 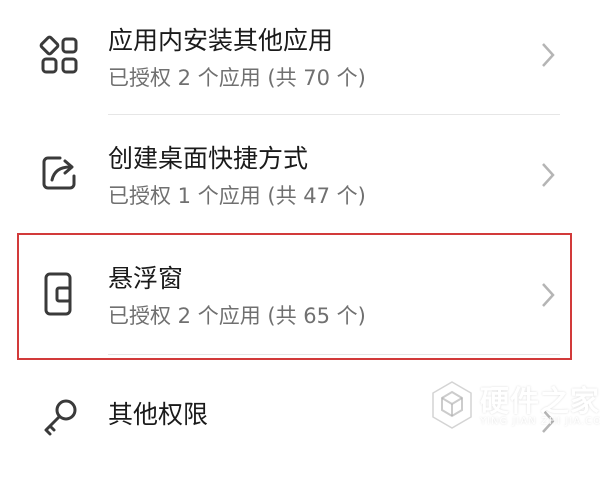 What do you see at coordinates (540, 421) in the screenshot?
I see `watermark-subtitle: YING JIAN ZHI JIA.COM` at bounding box center [540, 421].